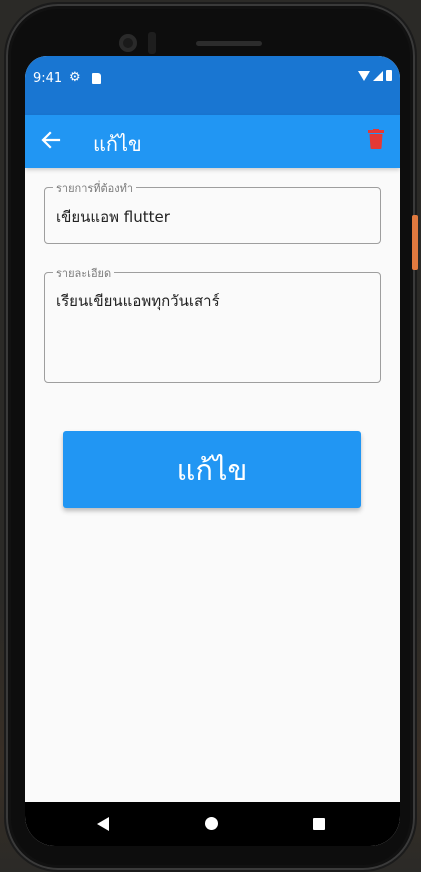 Image resolution: width=421 pixels, height=872 pixels. I want to click on status-time: 9:41, so click(48, 78).